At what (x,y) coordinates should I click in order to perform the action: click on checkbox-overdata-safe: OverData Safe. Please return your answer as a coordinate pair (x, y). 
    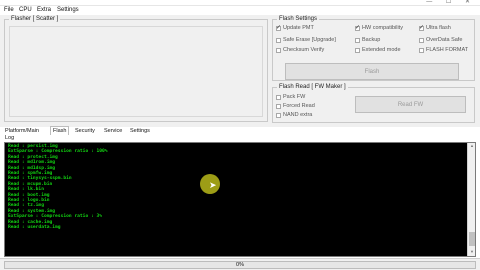
    Looking at the image, I should click on (440, 40).